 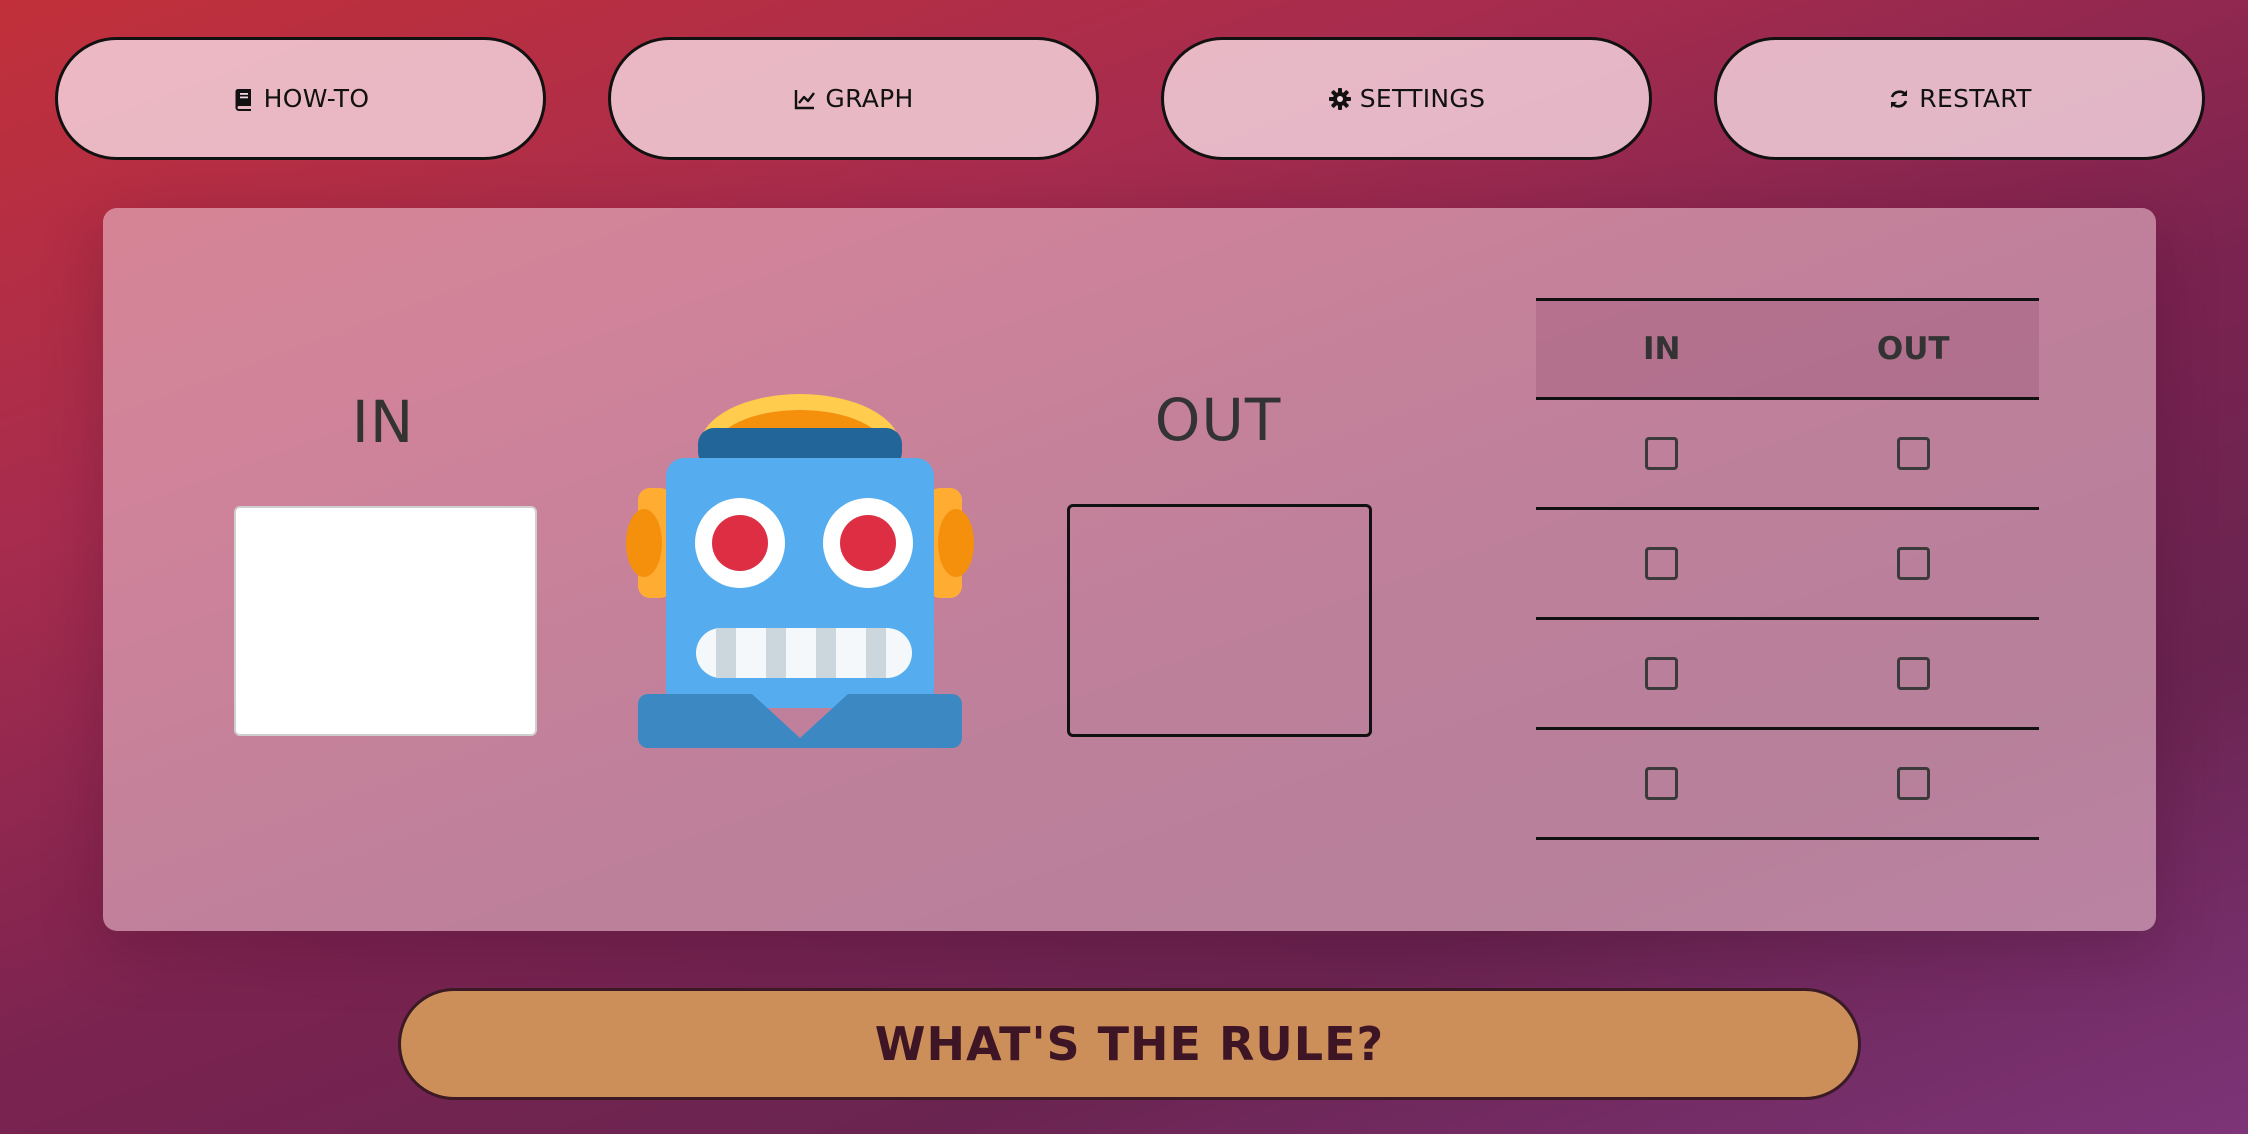 I want to click on row-2-out-checkbox, so click(x=1913, y=563).